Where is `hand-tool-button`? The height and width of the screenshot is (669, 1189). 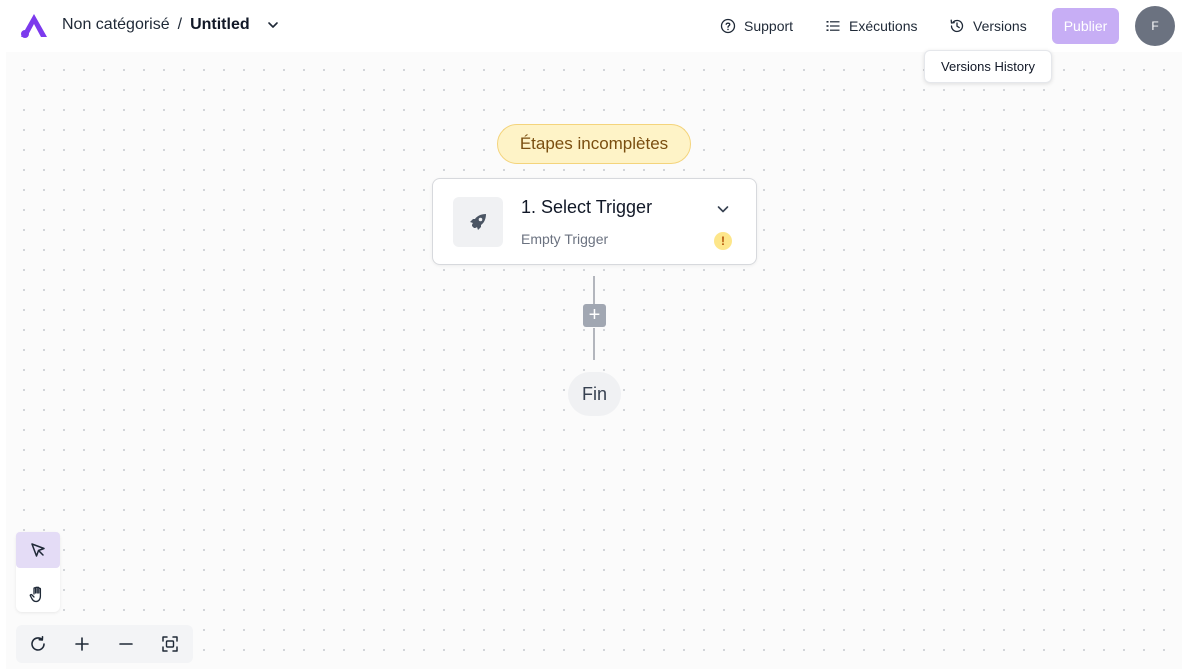
hand-tool-button is located at coordinates (38, 594).